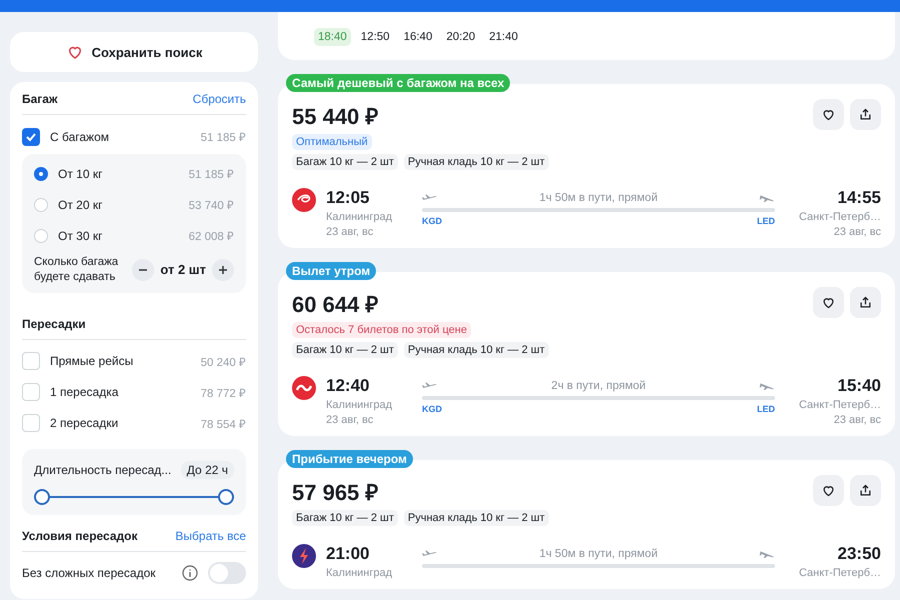 This screenshot has width=900, height=600. Describe the element at coordinates (598, 386) in the screenshot. I see `flight-duration: 2ч в пути, прямой` at that location.